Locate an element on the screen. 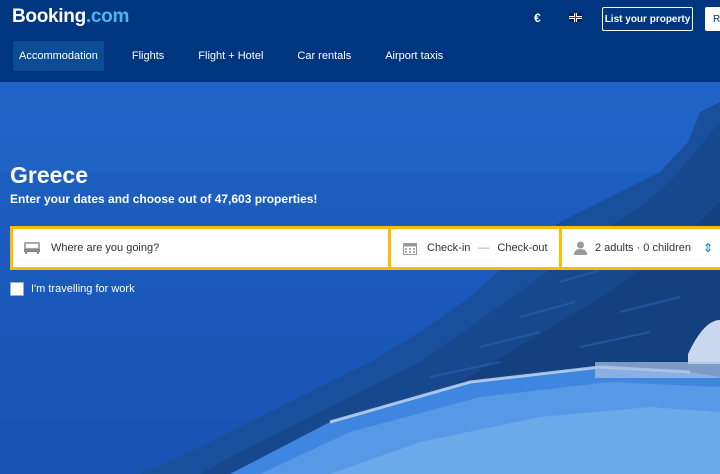 Image resolution: width=720 pixels, height=474 pixels. checkout-label: Check-out is located at coordinates (522, 248).